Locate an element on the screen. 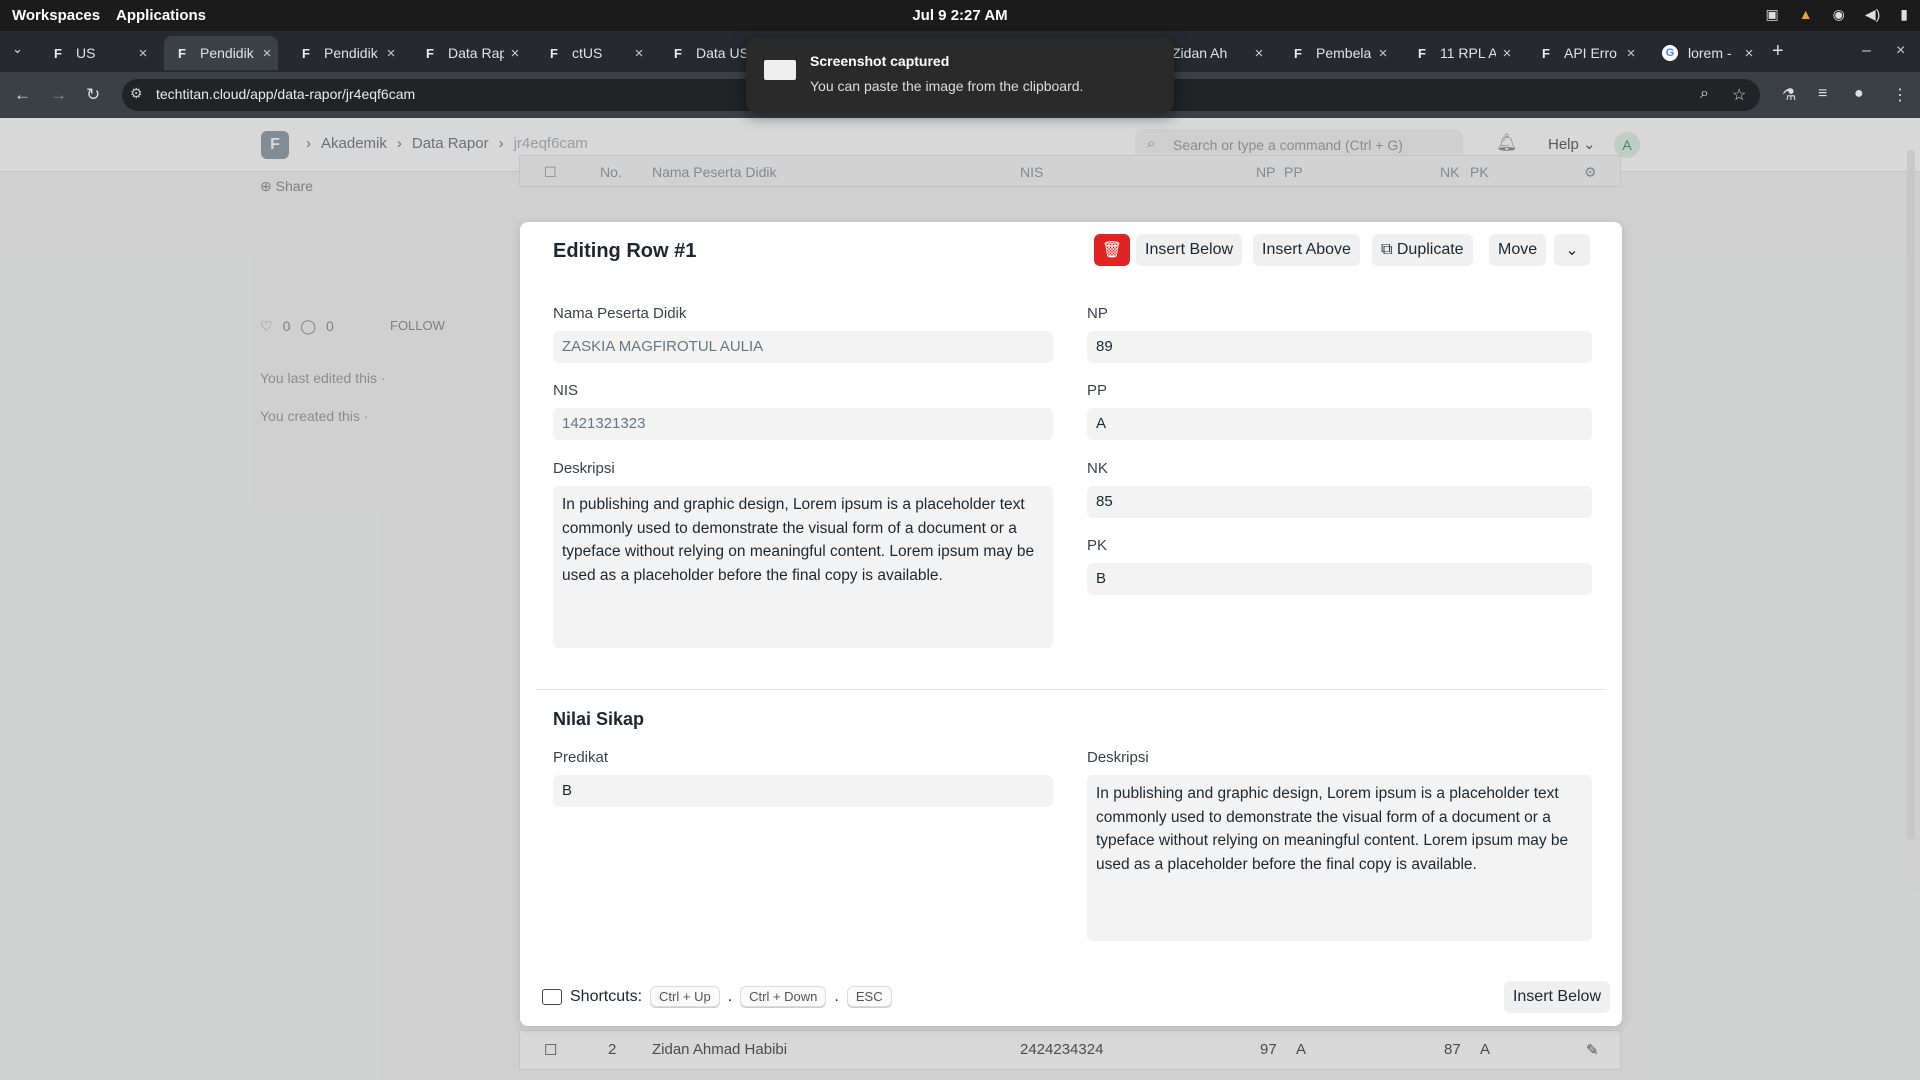  page-scrollbar is located at coordinates (1911, 495).